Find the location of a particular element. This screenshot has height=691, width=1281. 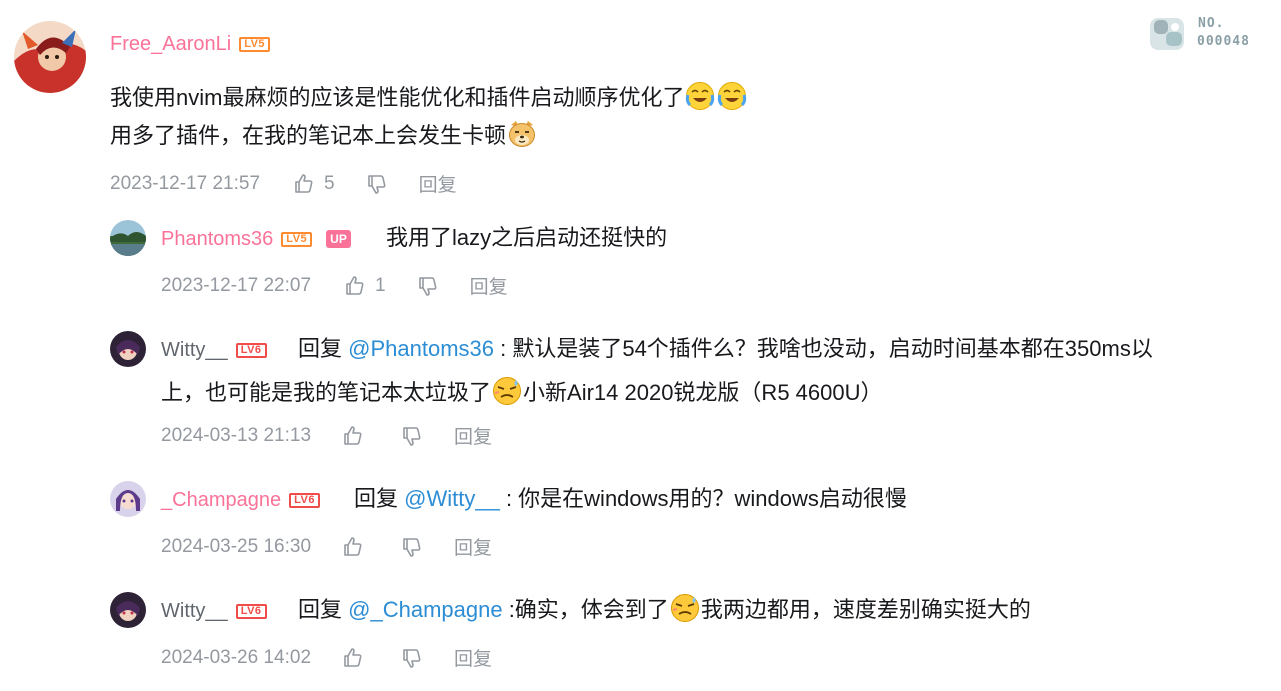

username-text: Free_AaronLi is located at coordinates (170, 44).